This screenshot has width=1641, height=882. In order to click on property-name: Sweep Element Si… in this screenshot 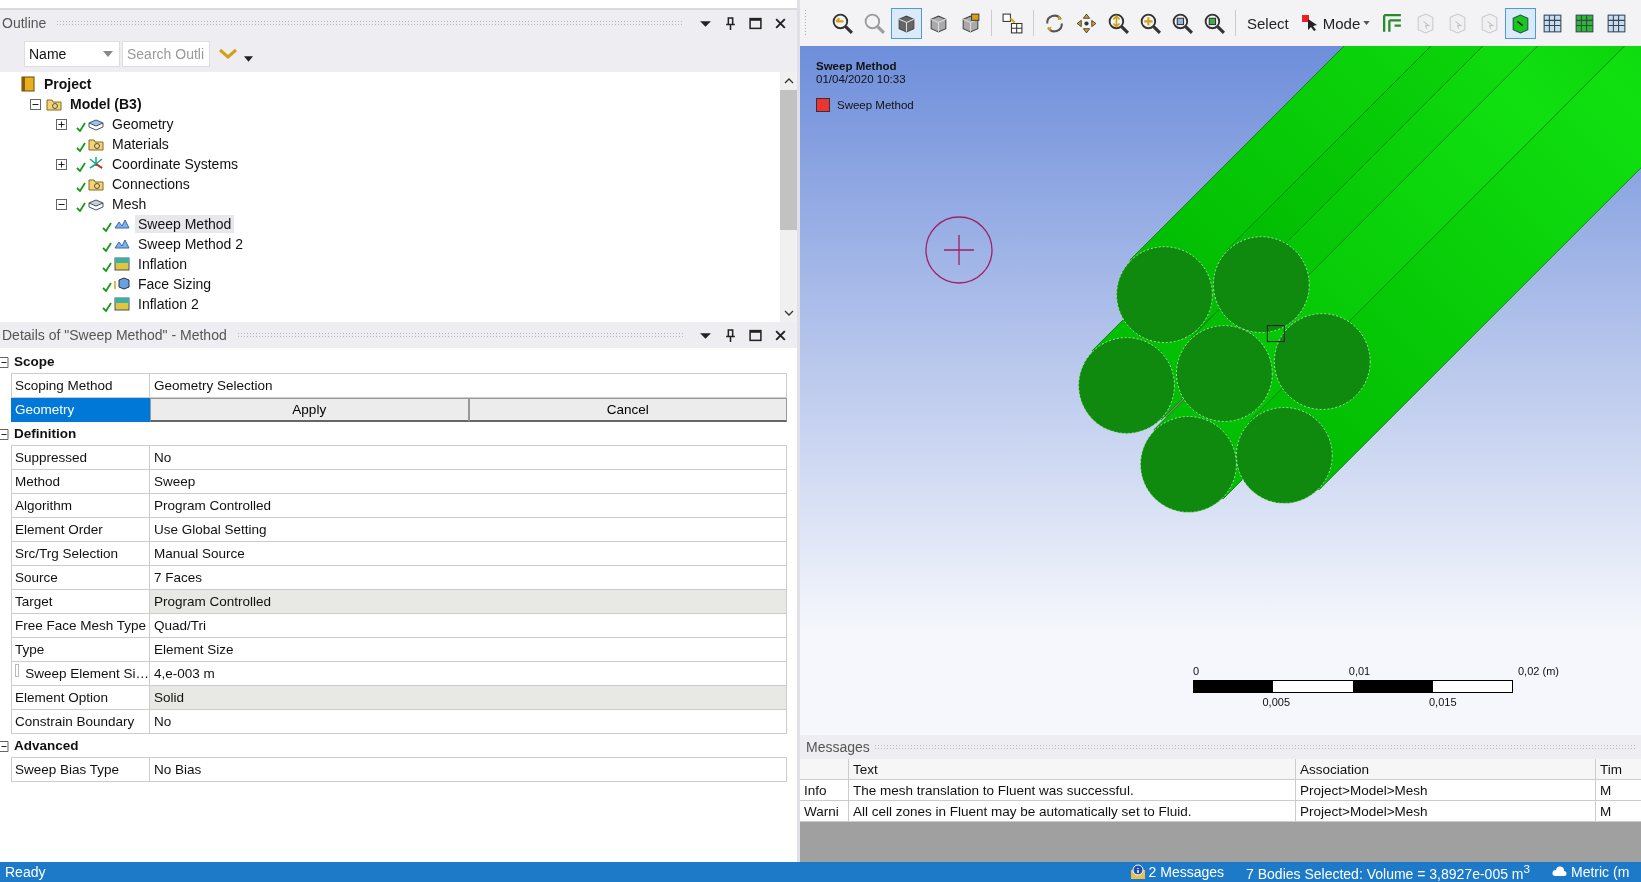, I will do `click(87, 673)`.